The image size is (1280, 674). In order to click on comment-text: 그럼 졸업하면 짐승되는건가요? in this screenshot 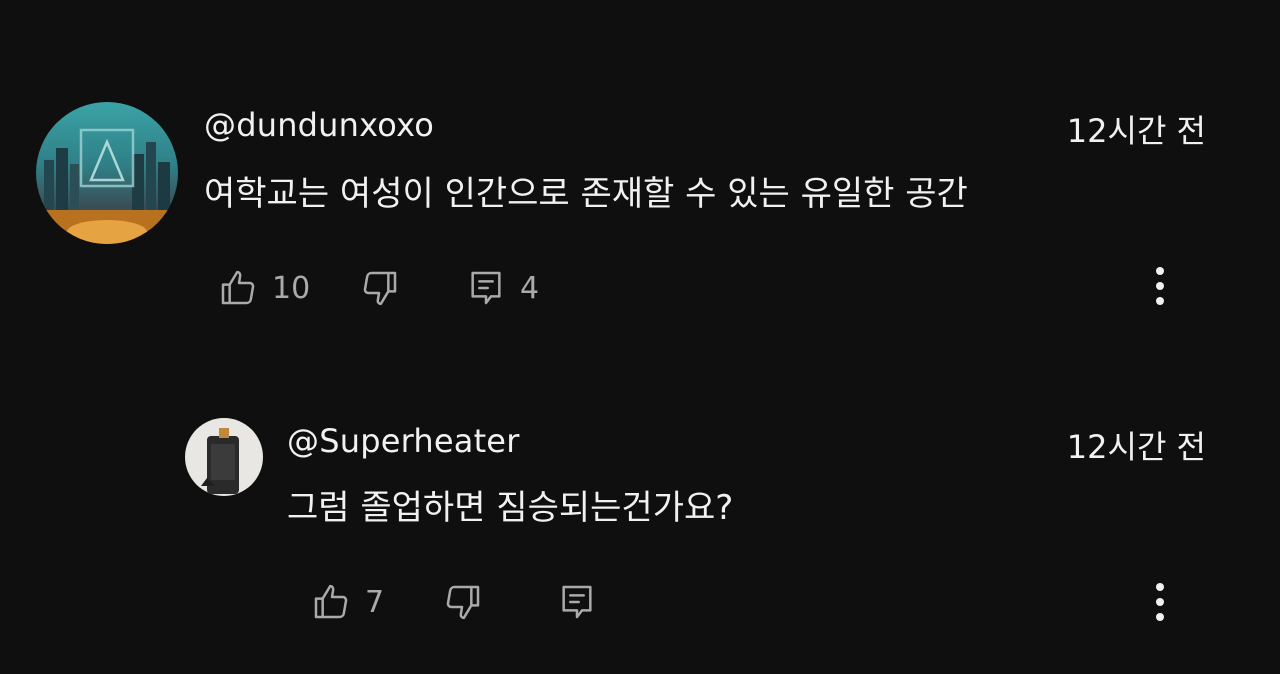, I will do `click(510, 508)`.